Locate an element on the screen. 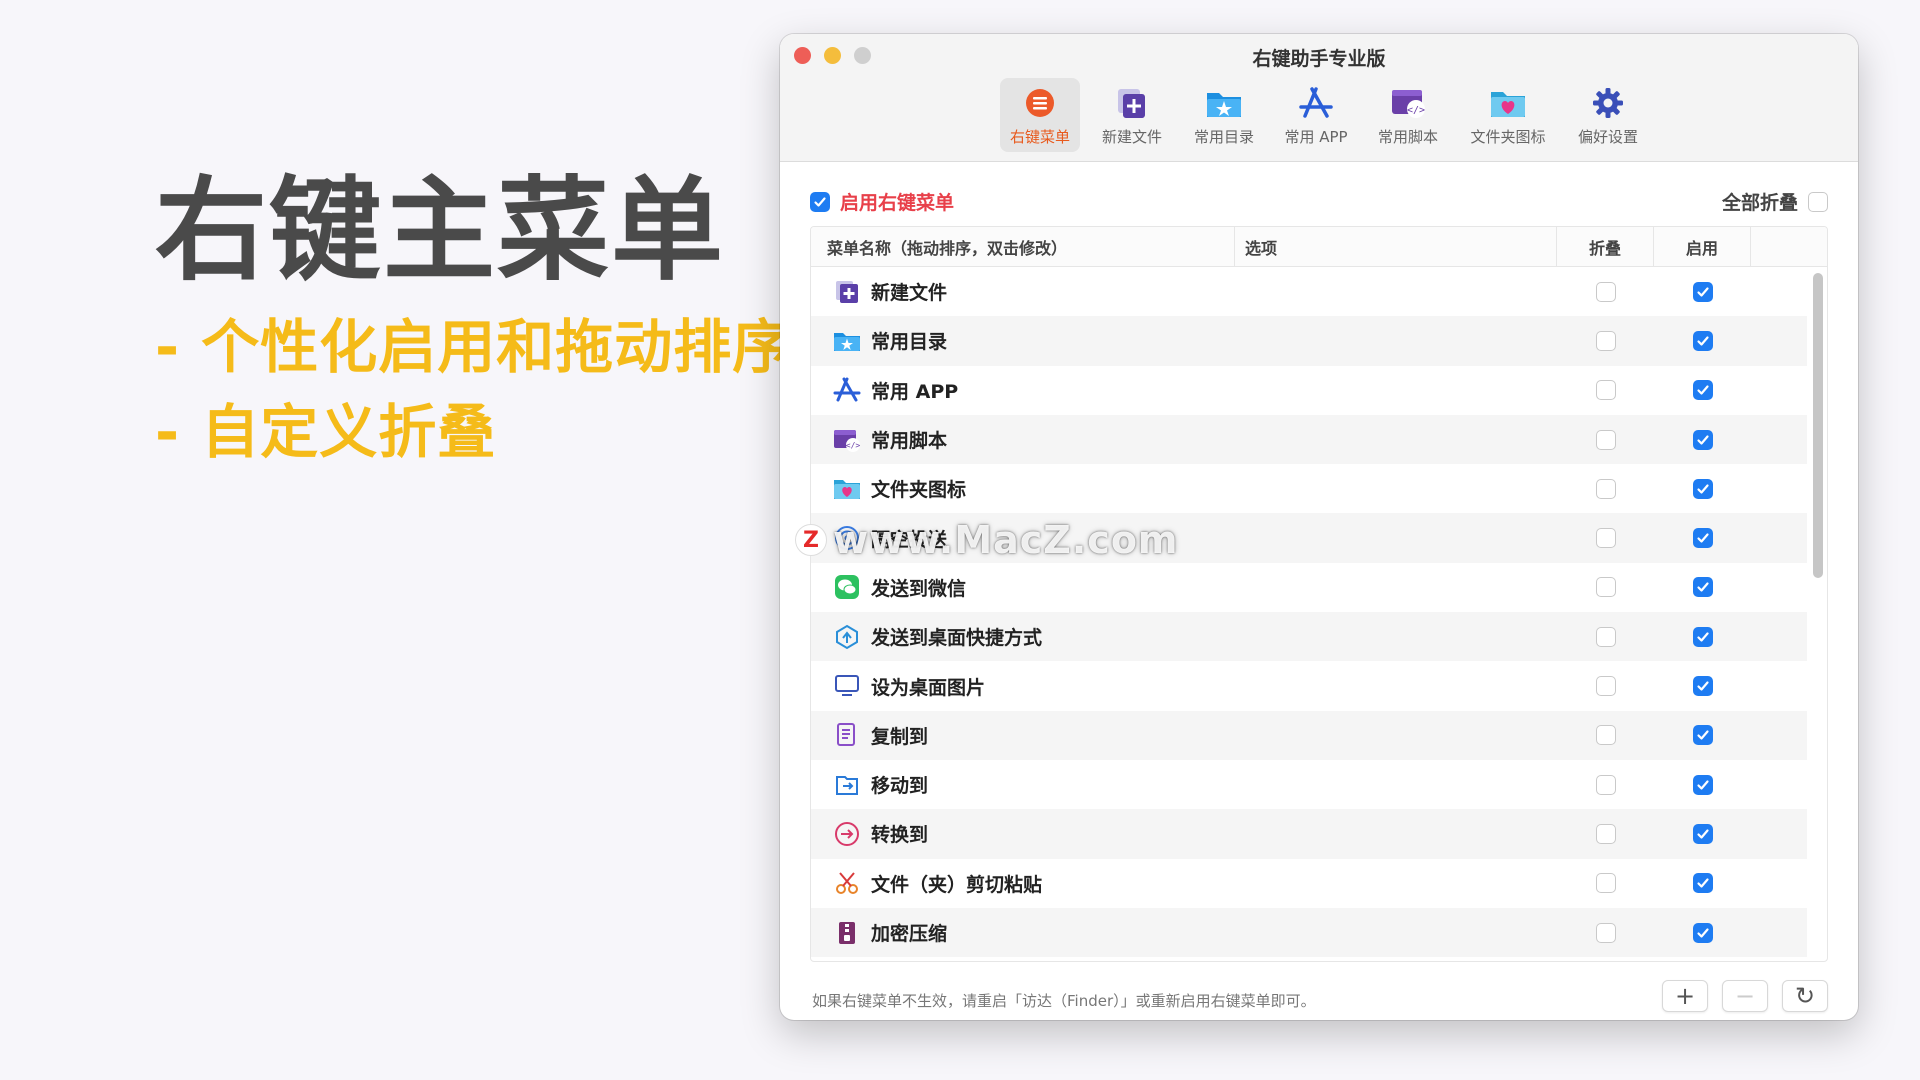 This screenshot has width=1920, height=1080. menu-name-cell: 移动到 is located at coordinates (1023, 785).